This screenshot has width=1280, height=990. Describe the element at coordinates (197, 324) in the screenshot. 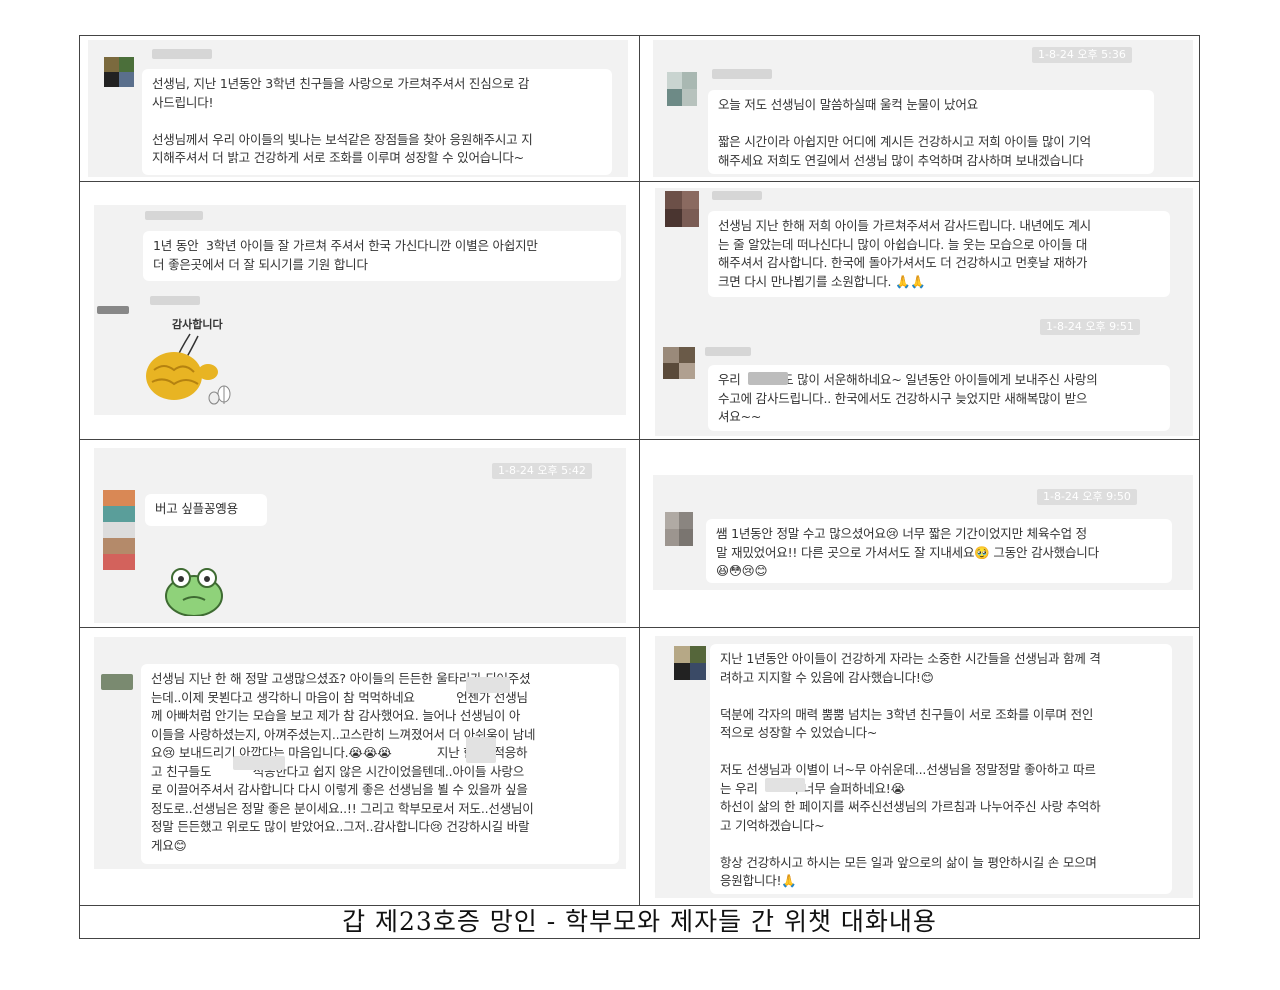

I see `sticker-caption: 감사합니다` at that location.